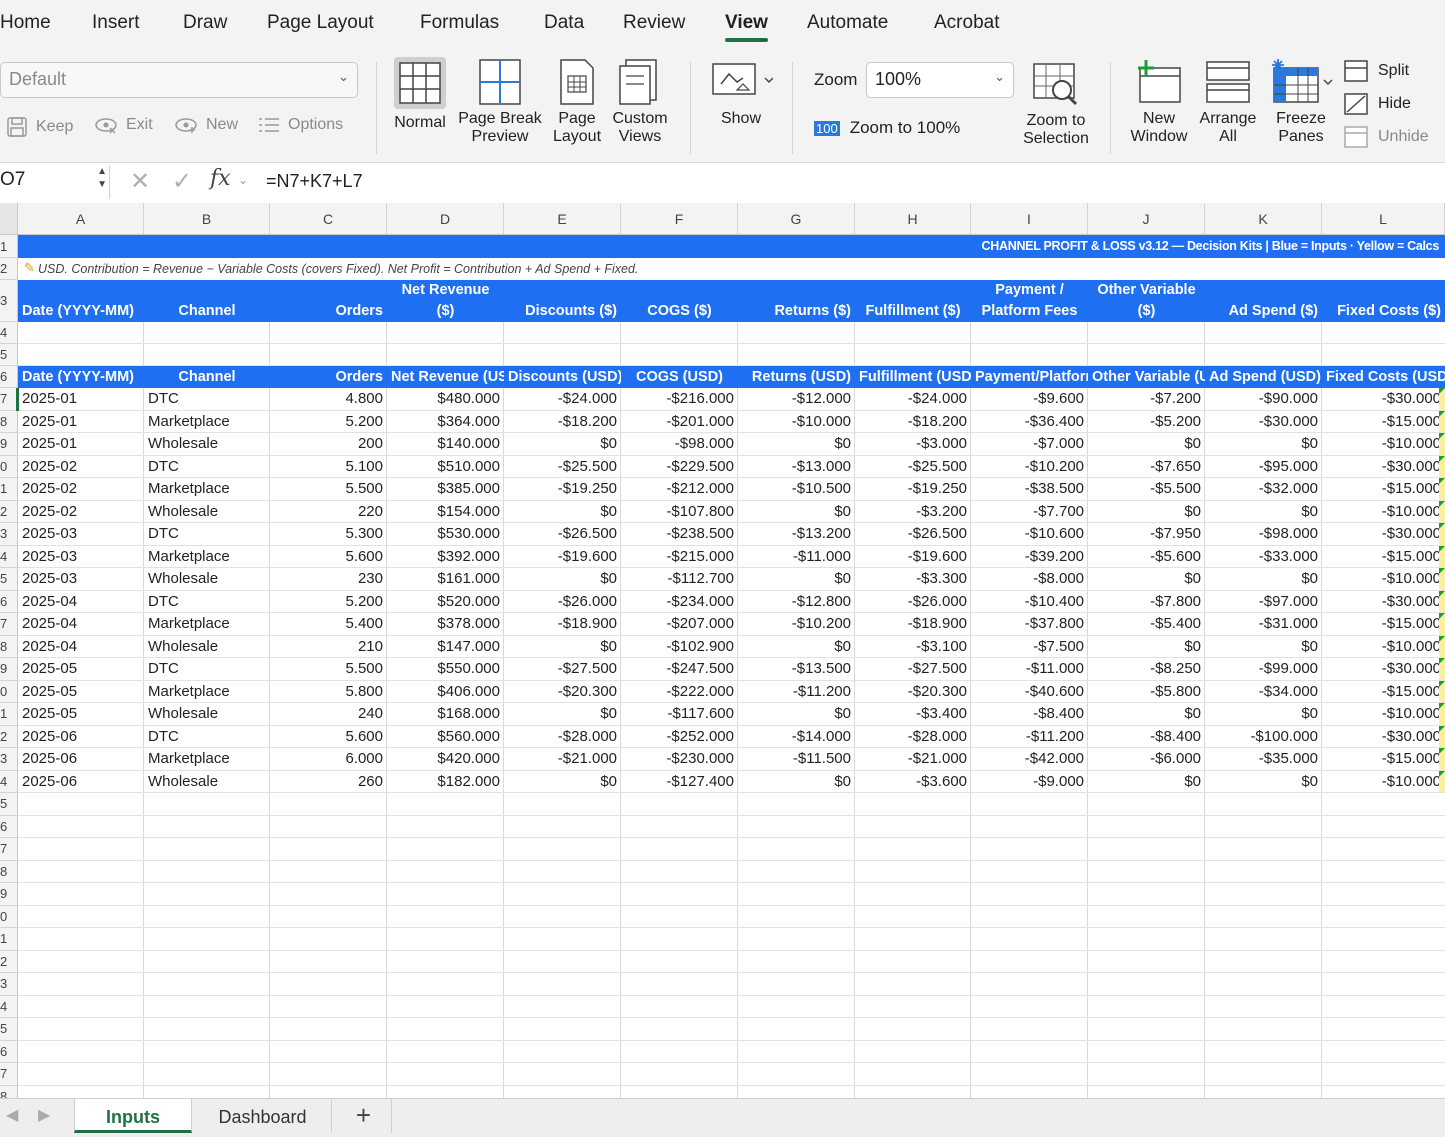 The height and width of the screenshot is (1137, 1445). I want to click on table-cell: -$11.200, so click(1029, 737).